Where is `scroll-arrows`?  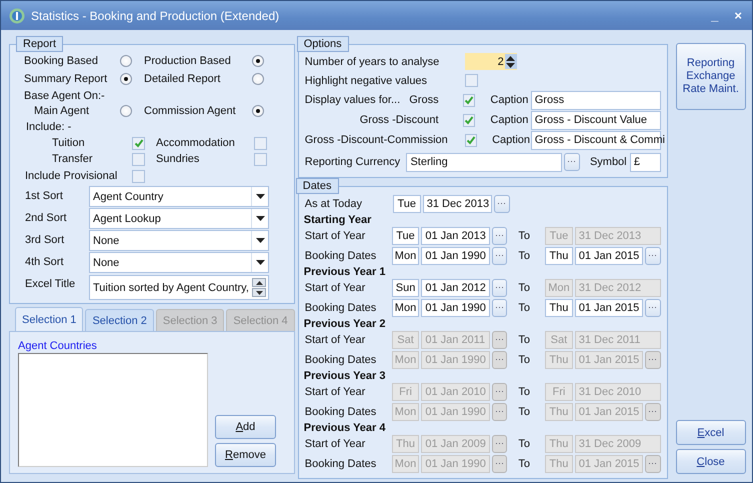 scroll-arrows is located at coordinates (260, 287).